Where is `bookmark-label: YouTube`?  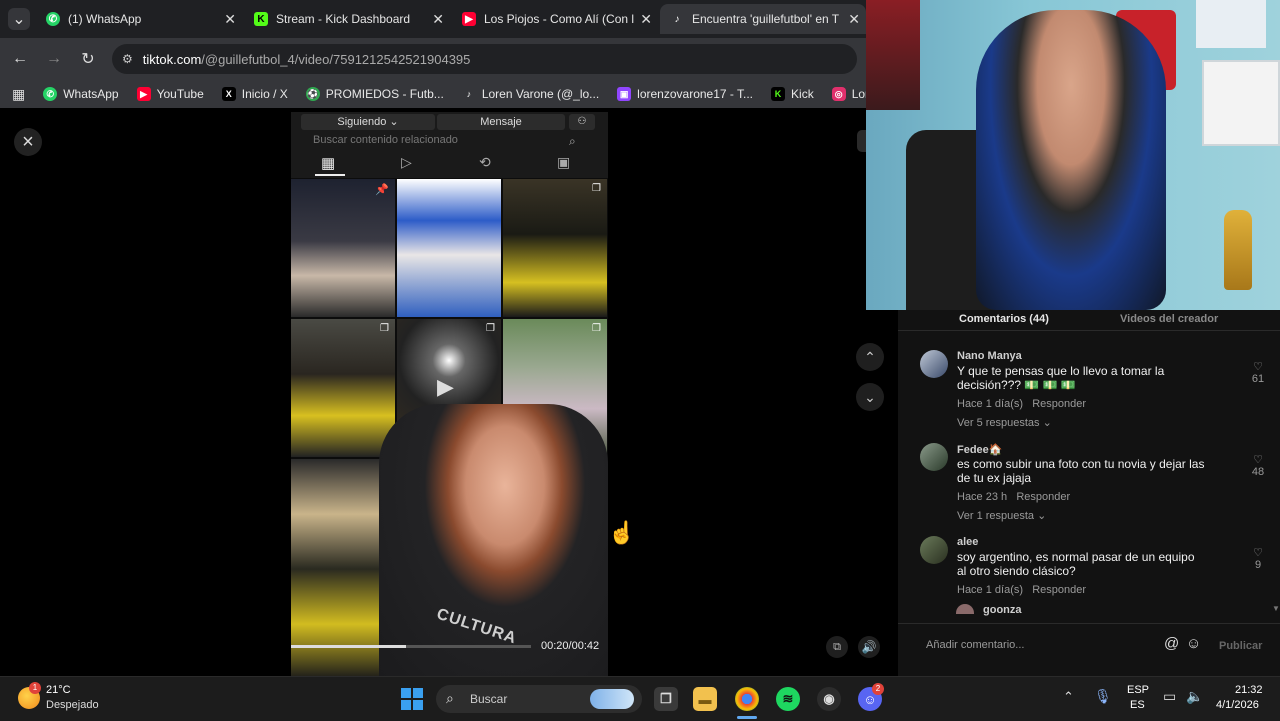 bookmark-label: YouTube is located at coordinates (180, 94).